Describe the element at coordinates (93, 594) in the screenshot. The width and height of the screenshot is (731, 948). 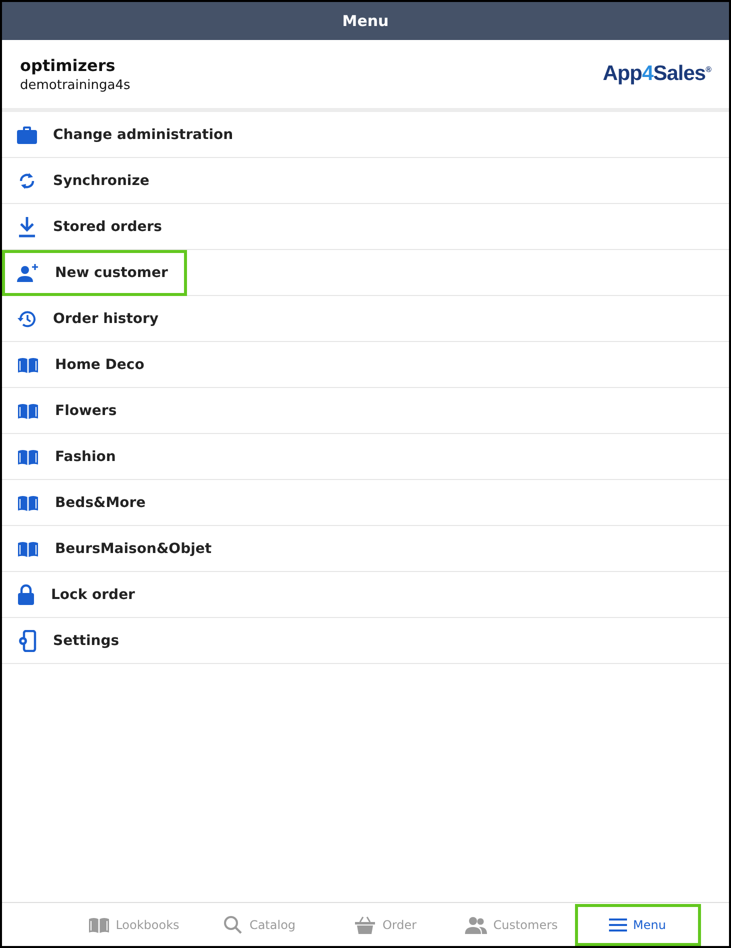
I see `menu-item-label: Lock order` at that location.